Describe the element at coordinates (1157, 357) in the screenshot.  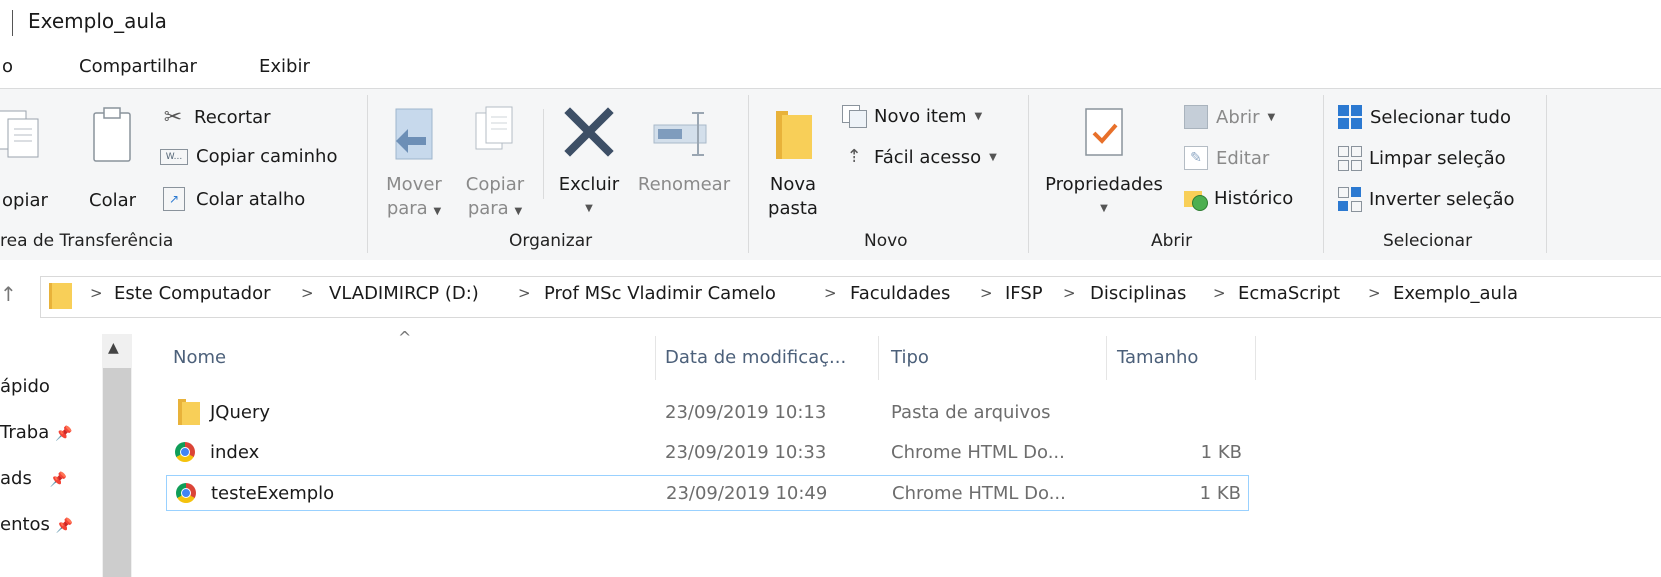
I see `column-header-size: Tamanho` at that location.